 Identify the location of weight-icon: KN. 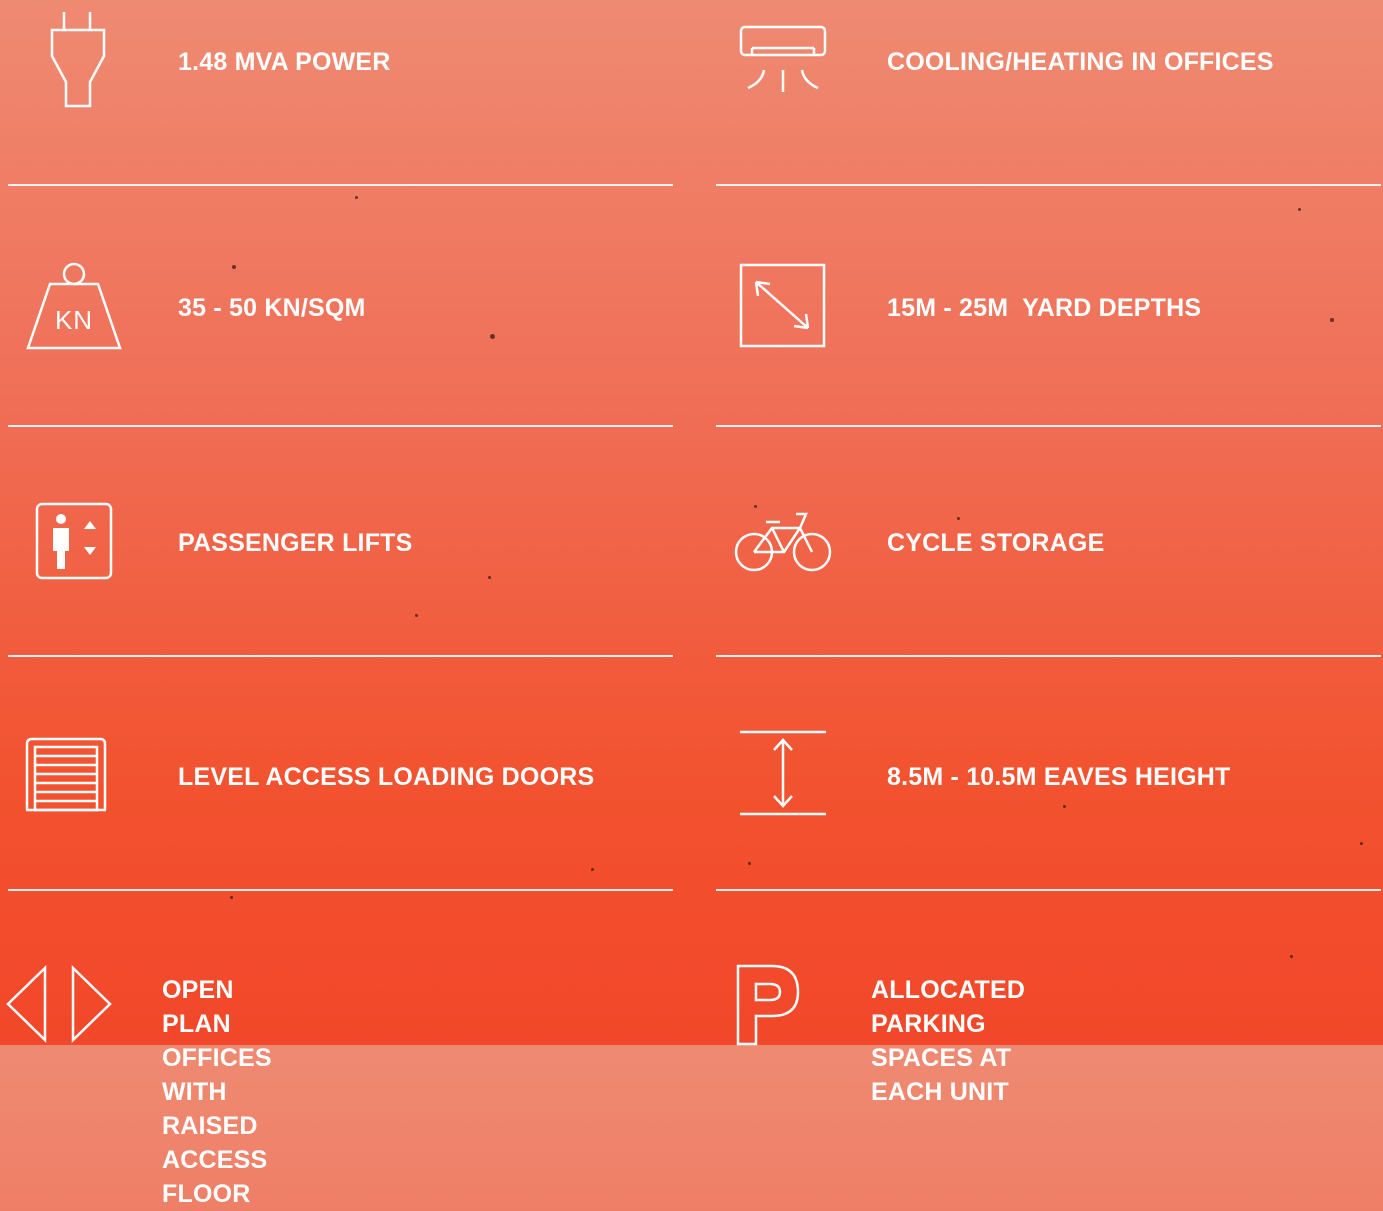
(74, 306).